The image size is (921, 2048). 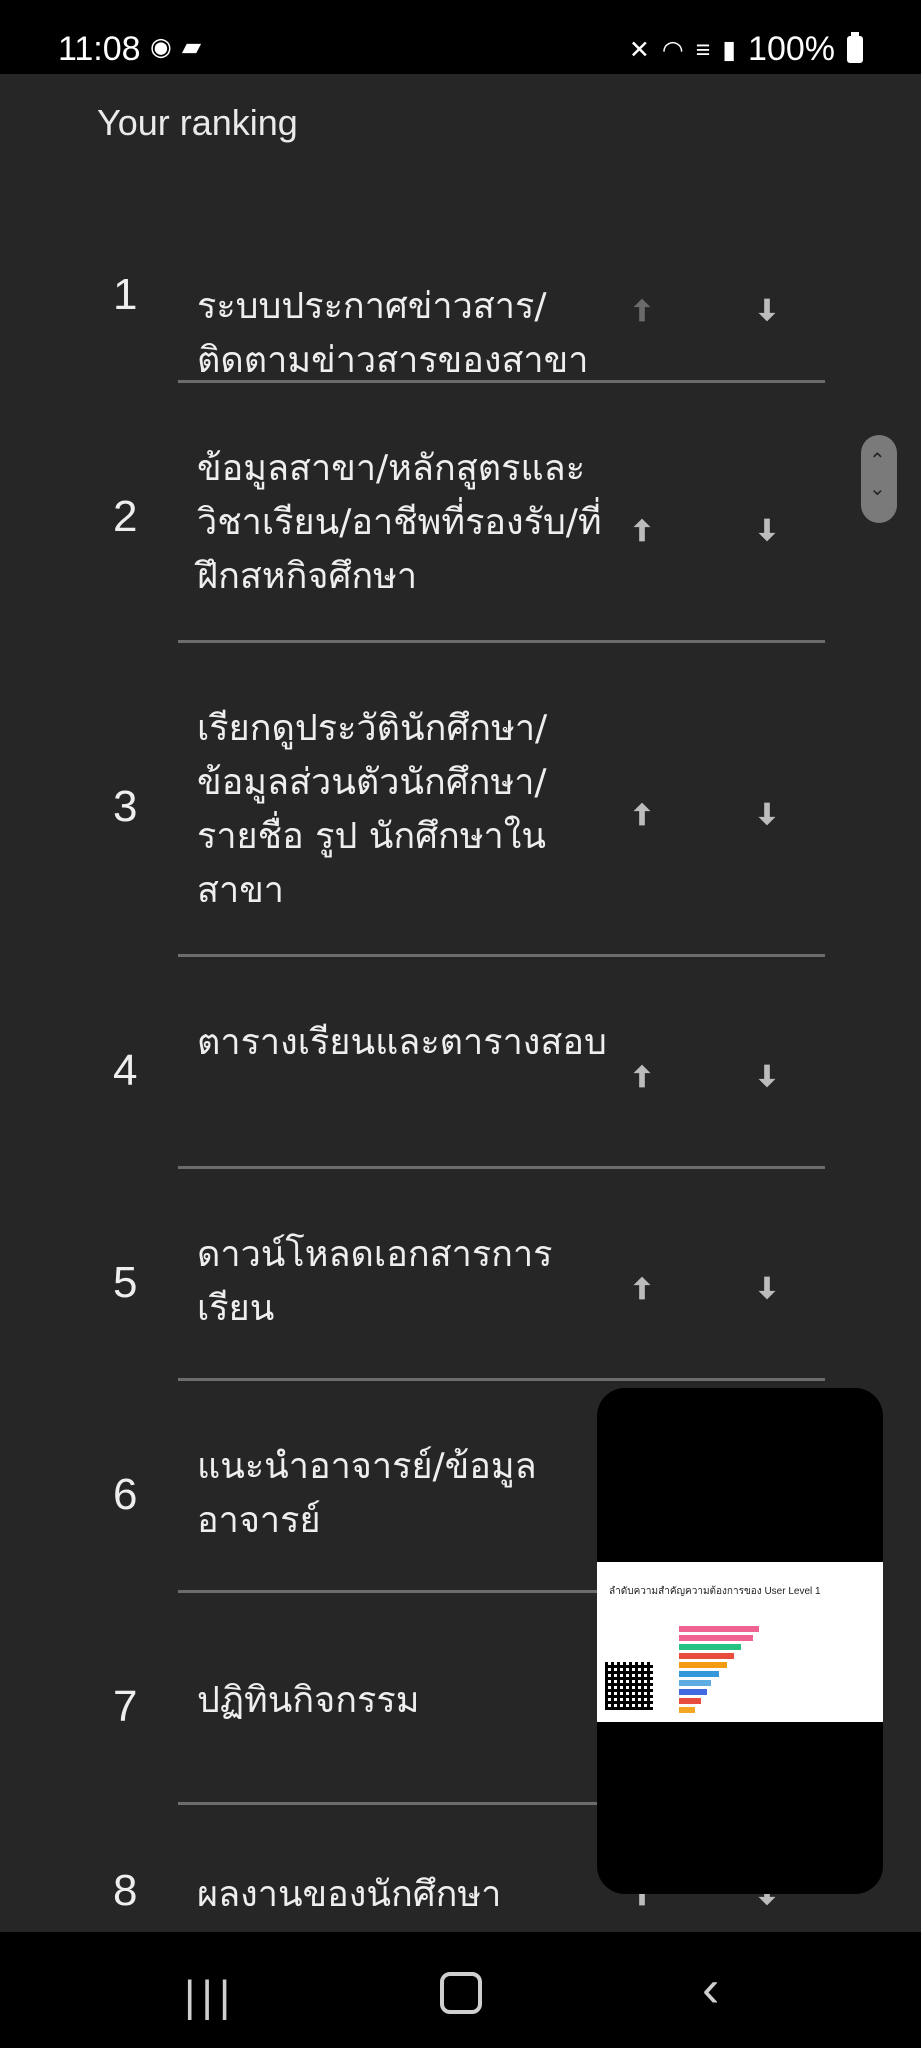 What do you see at coordinates (349, 1894) in the screenshot?
I see `ranking-label: ผลงานของนักศึกษา` at bounding box center [349, 1894].